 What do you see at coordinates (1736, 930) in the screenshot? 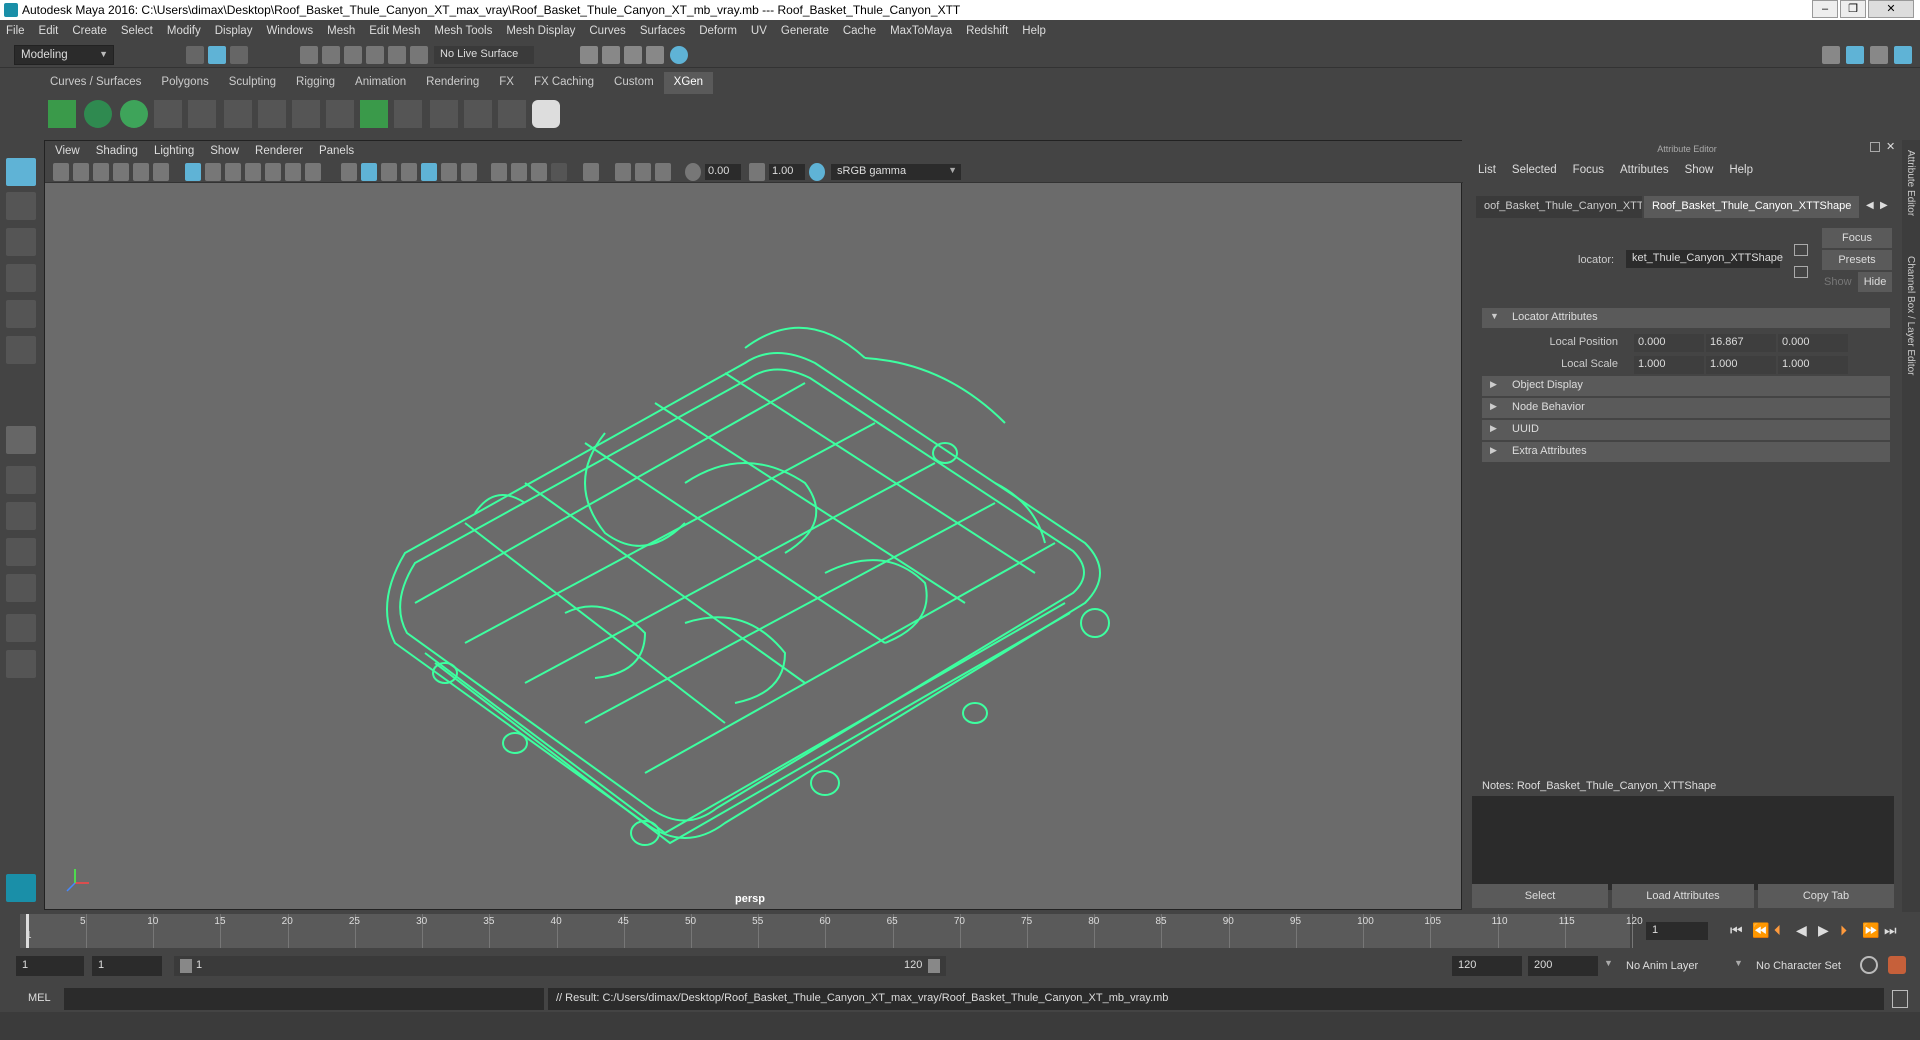
I see `go-to-start-icon: ⏮` at bounding box center [1736, 930].